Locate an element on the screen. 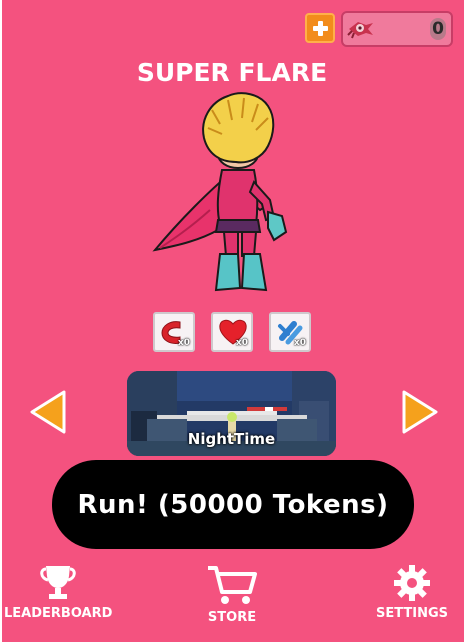 The width and height of the screenshot is (464, 642). powerup-magnet: x0 is located at coordinates (174, 332).